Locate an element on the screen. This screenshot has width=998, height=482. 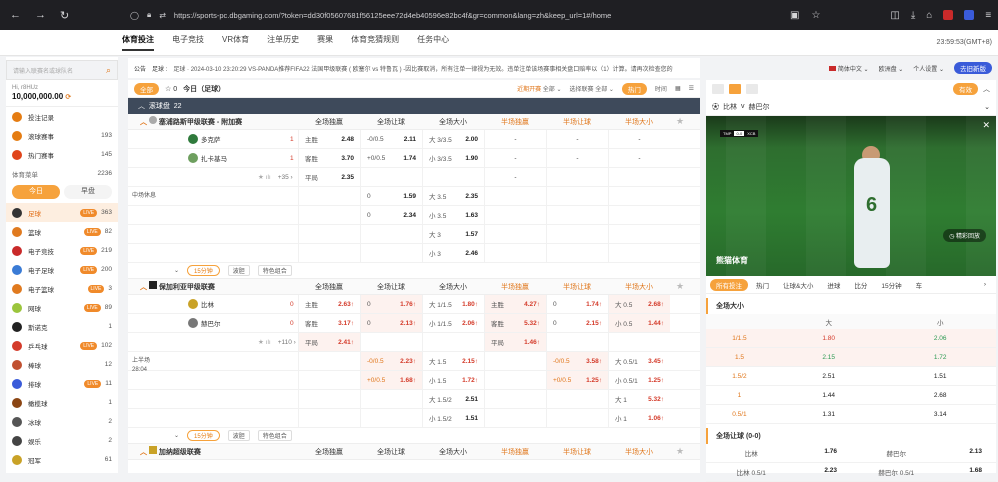
more-markets: ★ ılı +35 › is located at coordinates (243, 177).